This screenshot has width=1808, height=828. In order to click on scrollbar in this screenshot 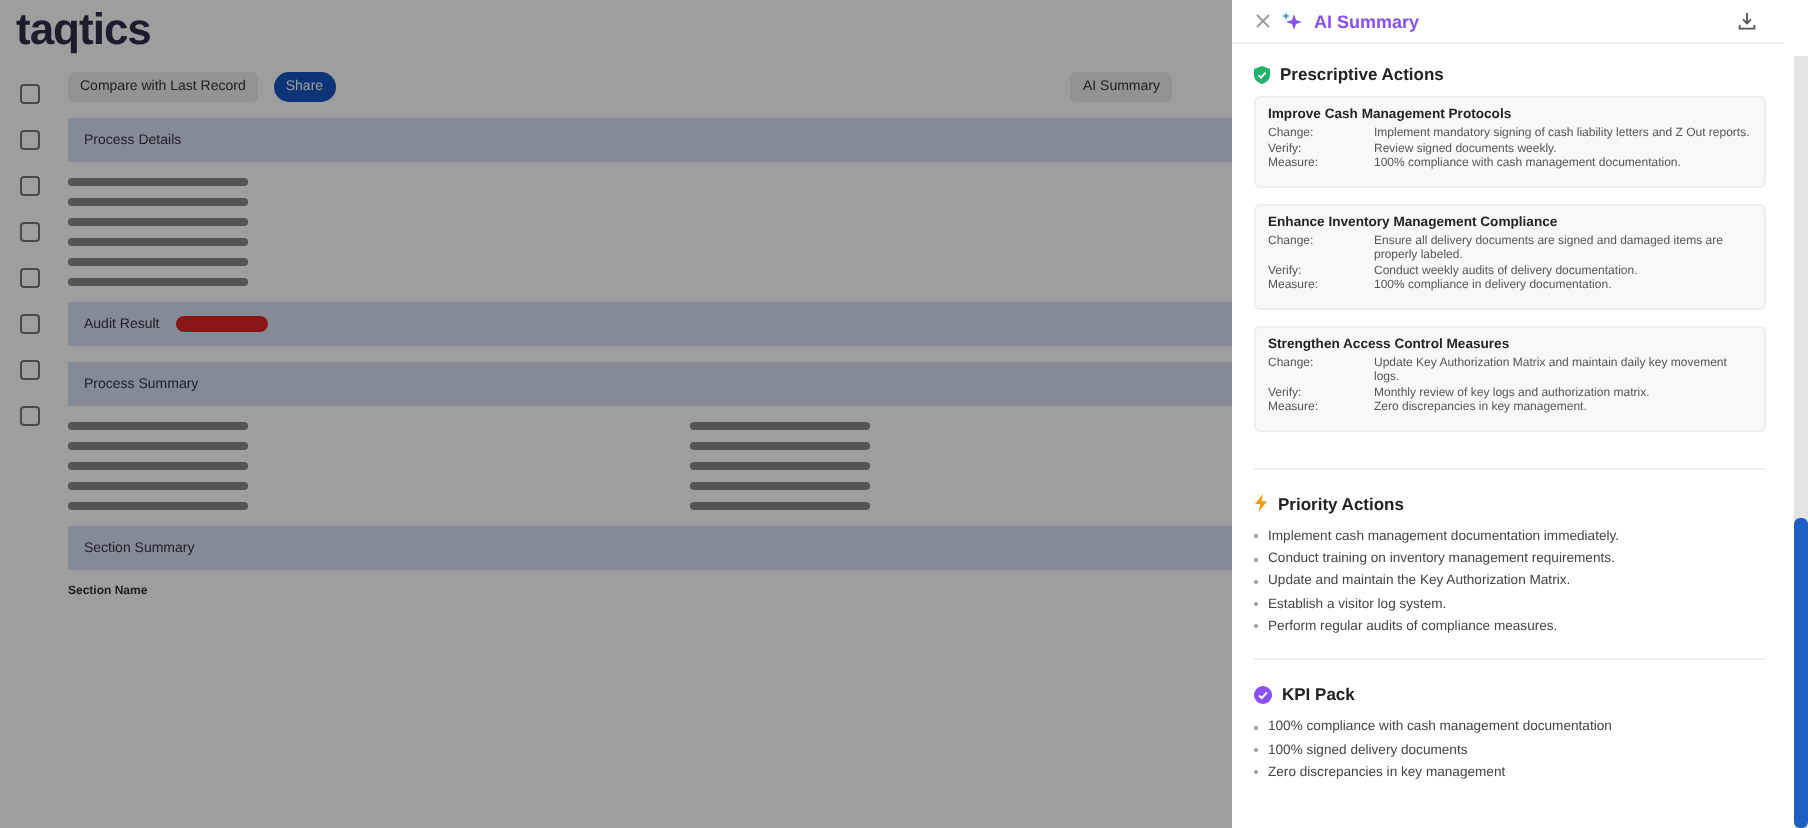, I will do `click(1801, 442)`.